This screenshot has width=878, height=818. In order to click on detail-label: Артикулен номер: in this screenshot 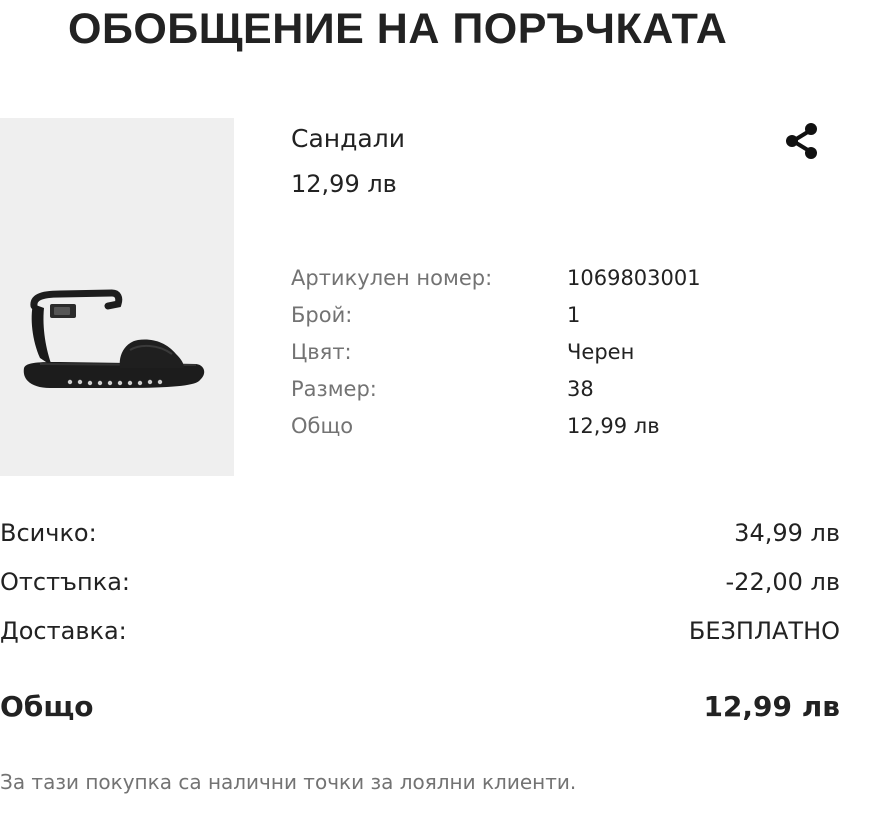, I will do `click(392, 278)`.